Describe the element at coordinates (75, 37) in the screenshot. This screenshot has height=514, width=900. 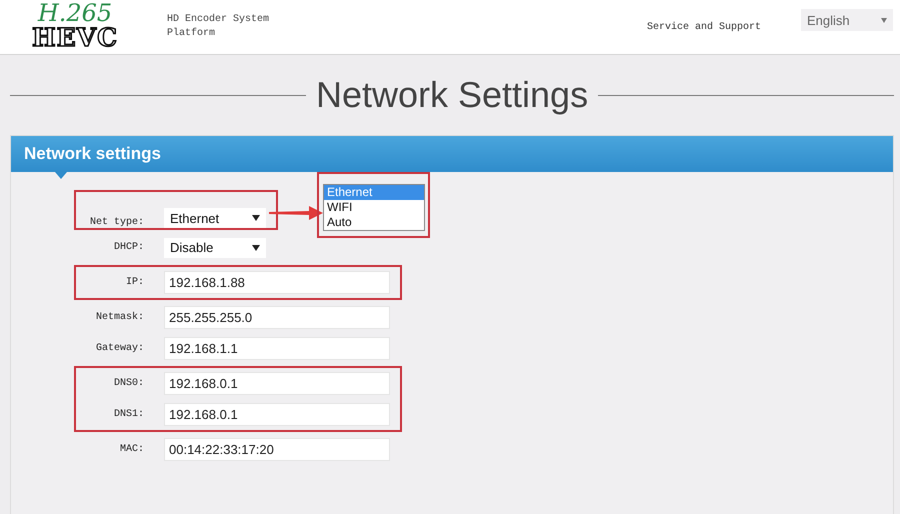
I see `logo-text: HEVC` at that location.